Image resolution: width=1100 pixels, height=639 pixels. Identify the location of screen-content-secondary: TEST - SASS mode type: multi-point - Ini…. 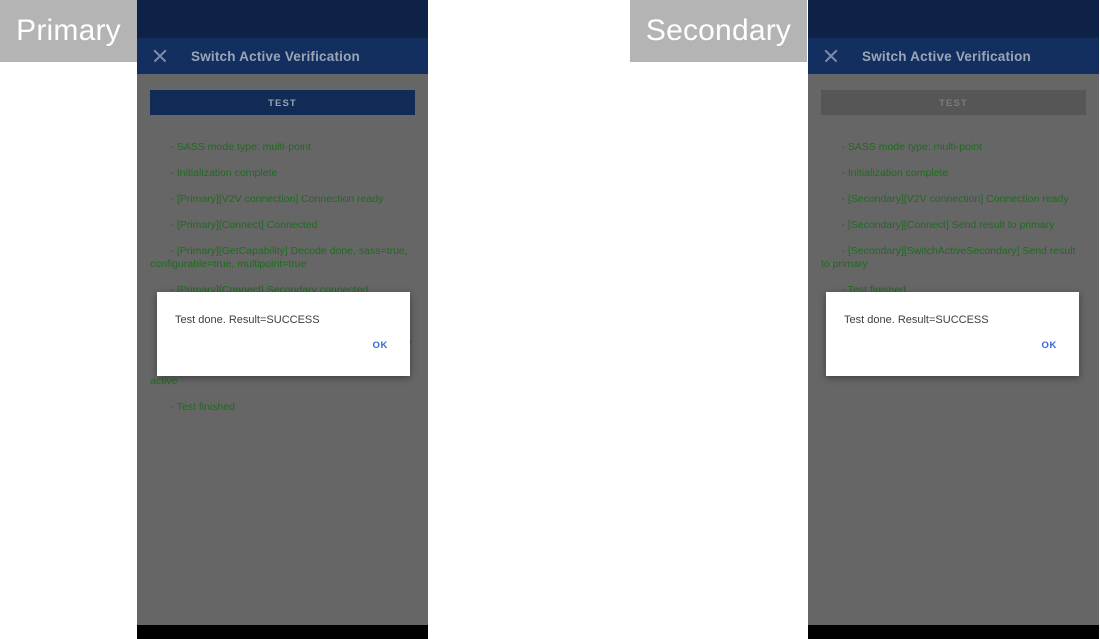
(953, 192).